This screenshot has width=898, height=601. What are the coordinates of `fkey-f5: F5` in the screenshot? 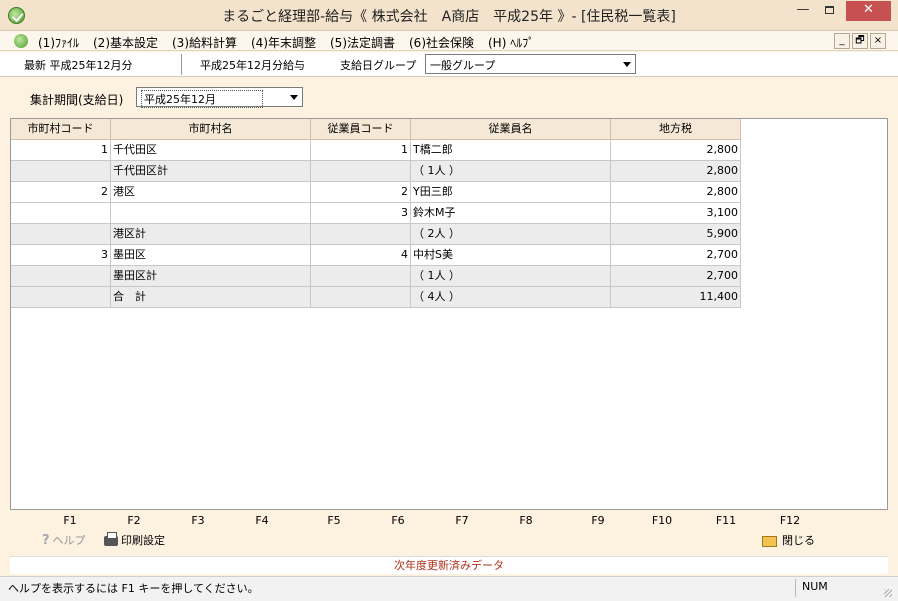 It's located at (334, 520).